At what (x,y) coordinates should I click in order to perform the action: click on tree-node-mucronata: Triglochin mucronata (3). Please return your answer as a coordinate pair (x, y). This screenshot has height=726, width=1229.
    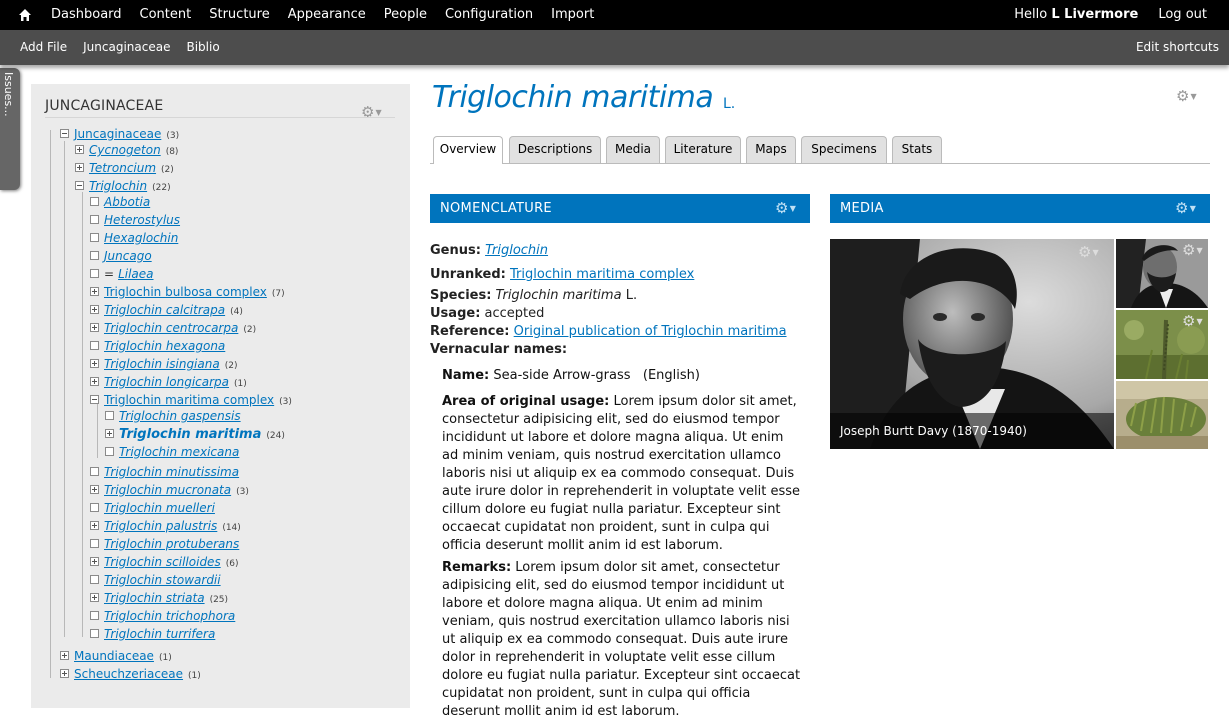
    Looking at the image, I should click on (169, 490).